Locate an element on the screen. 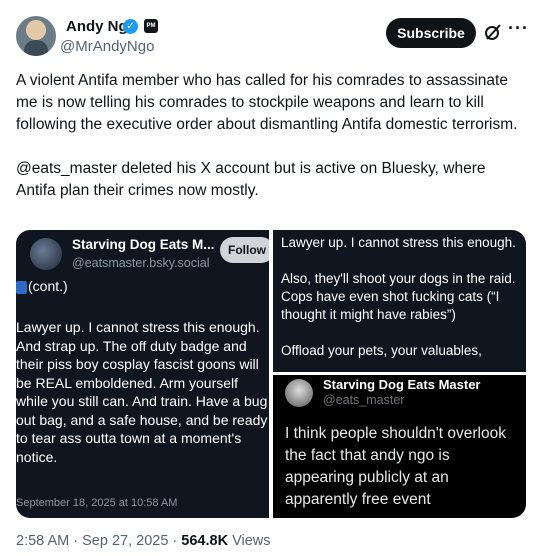 The height and width of the screenshot is (556, 542). author-avatar is located at coordinates (36, 36).